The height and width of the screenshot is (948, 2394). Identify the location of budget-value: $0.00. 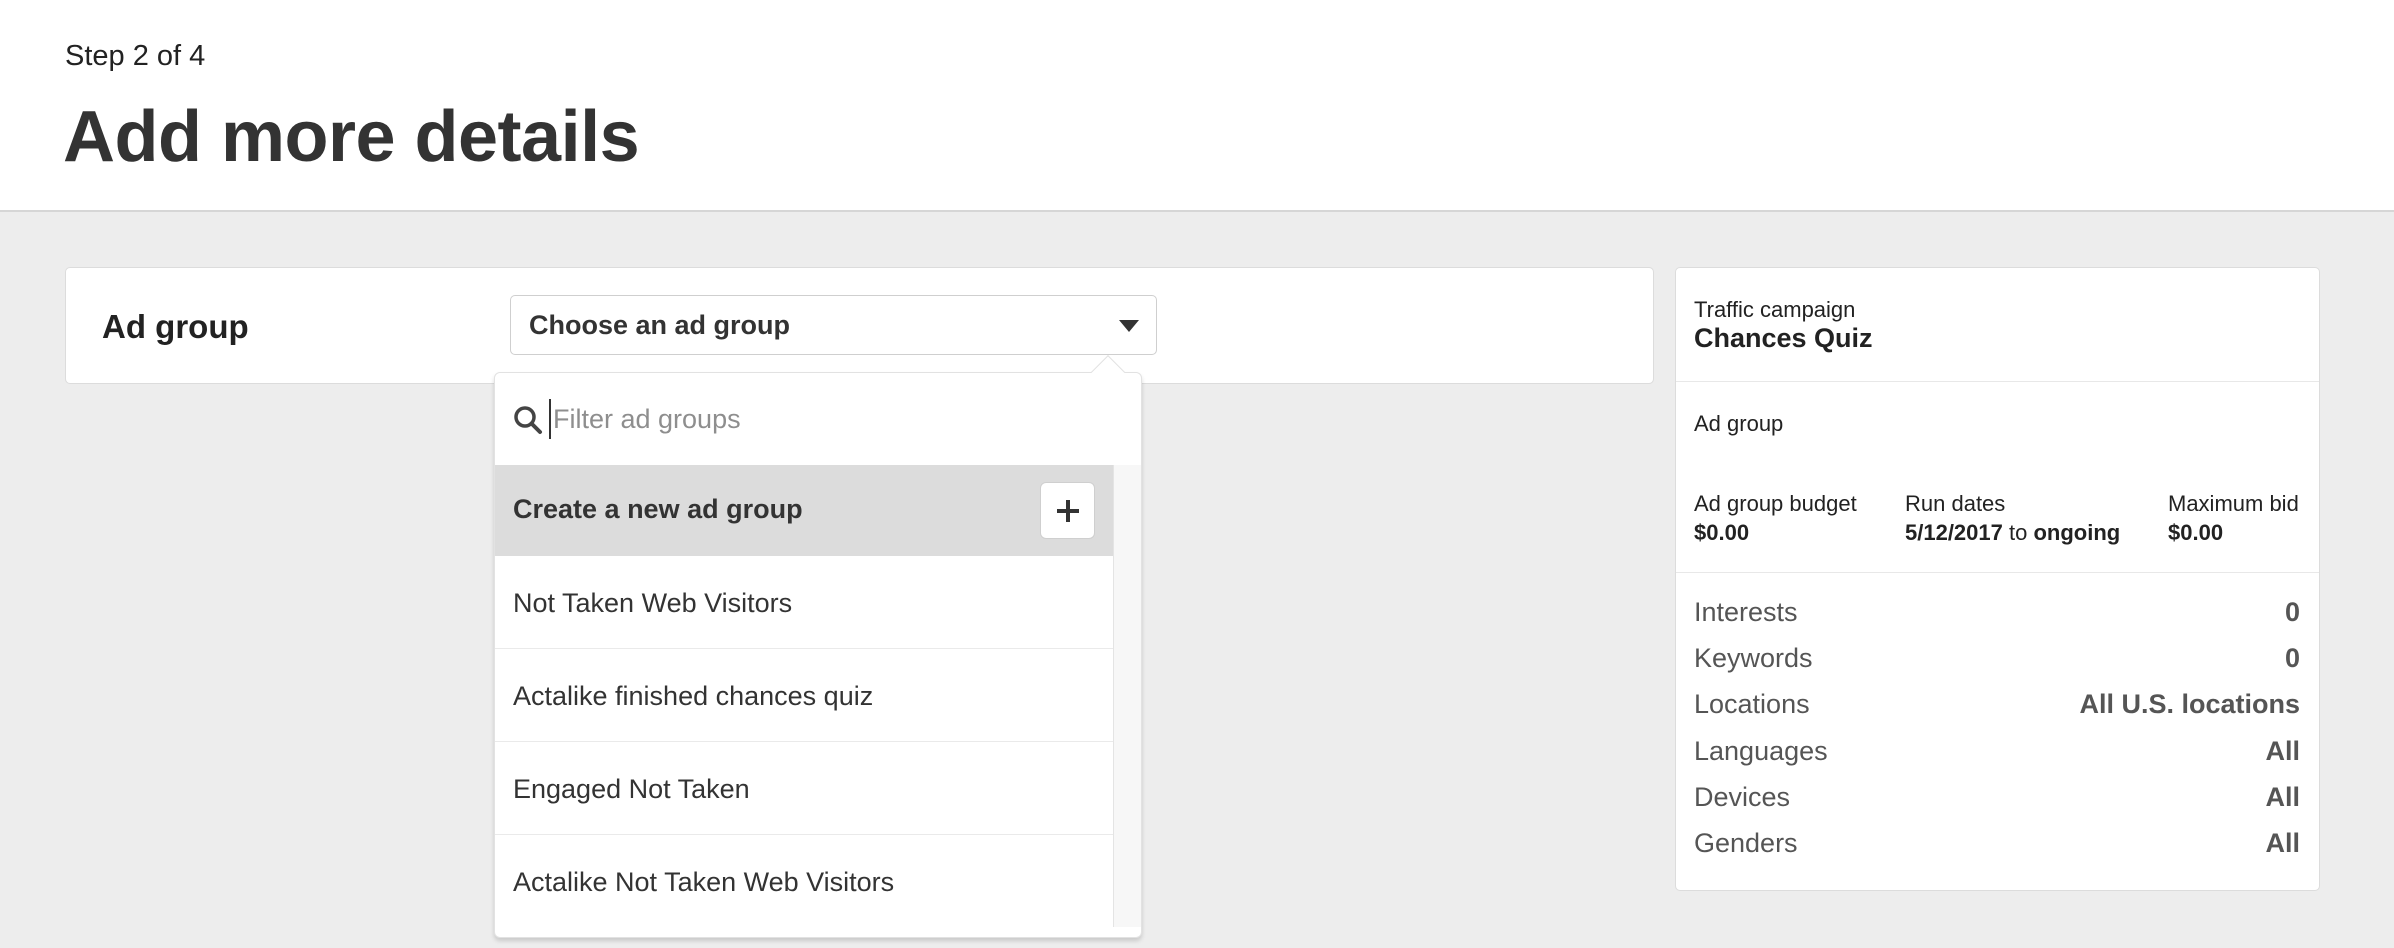
(1722, 532).